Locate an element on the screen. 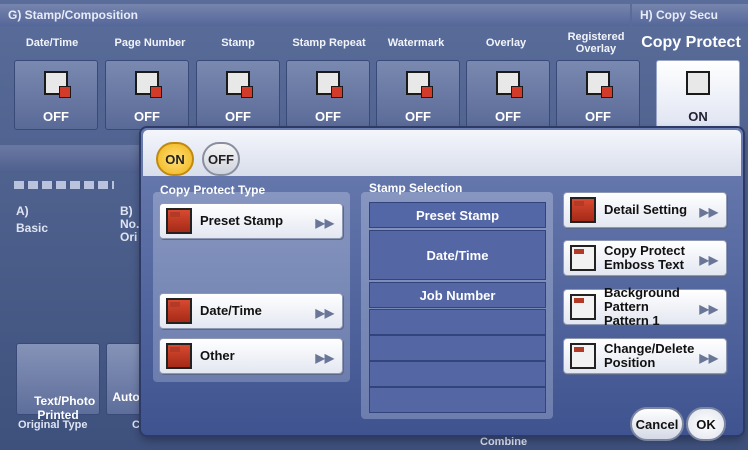 The width and height of the screenshot is (748, 450). copy-protect-emboss-line2: Emboss Text is located at coordinates (644, 264).